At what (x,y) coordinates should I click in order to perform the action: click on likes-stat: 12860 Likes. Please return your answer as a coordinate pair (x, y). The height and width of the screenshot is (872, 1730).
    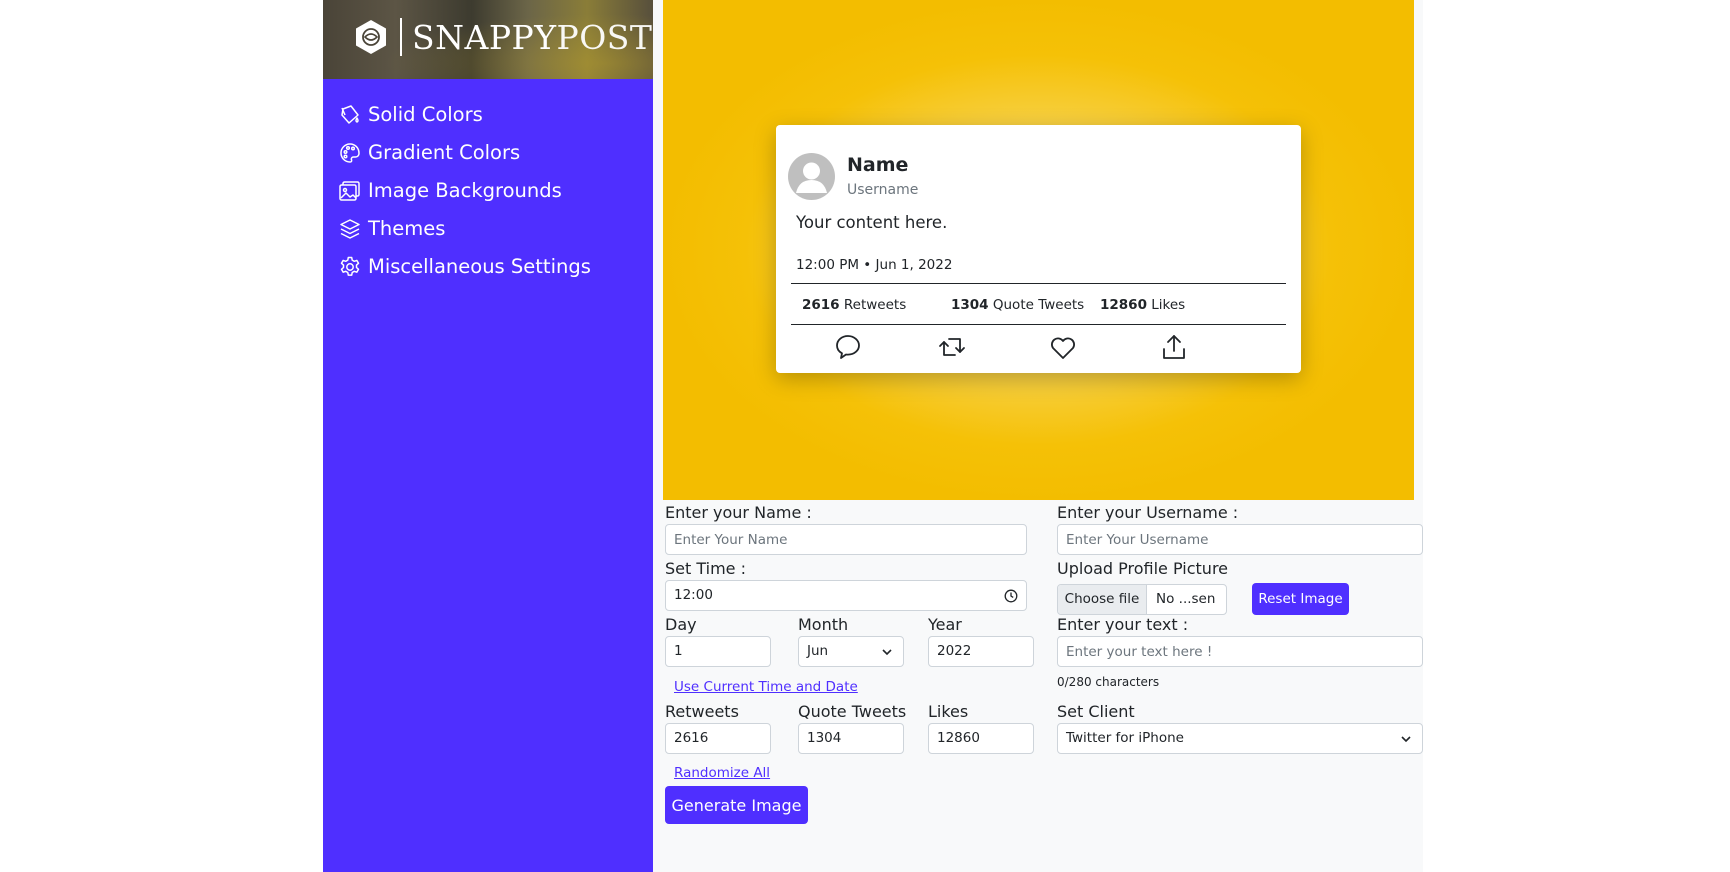
    Looking at the image, I should click on (1142, 305).